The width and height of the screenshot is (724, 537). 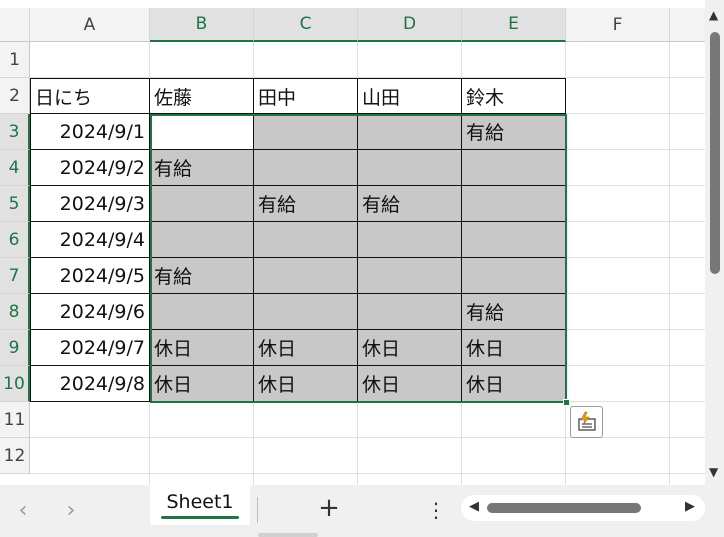 I want to click on column-header-f: F, so click(x=618, y=25).